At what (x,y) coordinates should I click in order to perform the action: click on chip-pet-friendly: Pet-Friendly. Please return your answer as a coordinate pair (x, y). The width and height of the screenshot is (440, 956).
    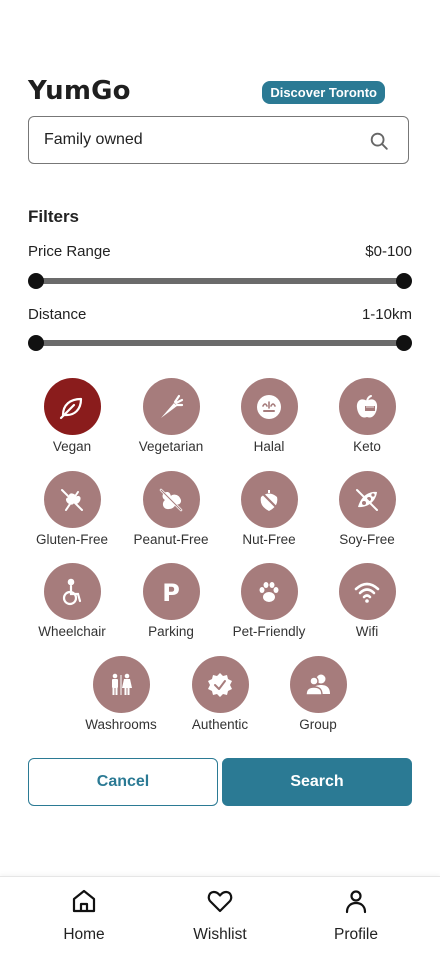
    Looking at the image, I should click on (269, 603).